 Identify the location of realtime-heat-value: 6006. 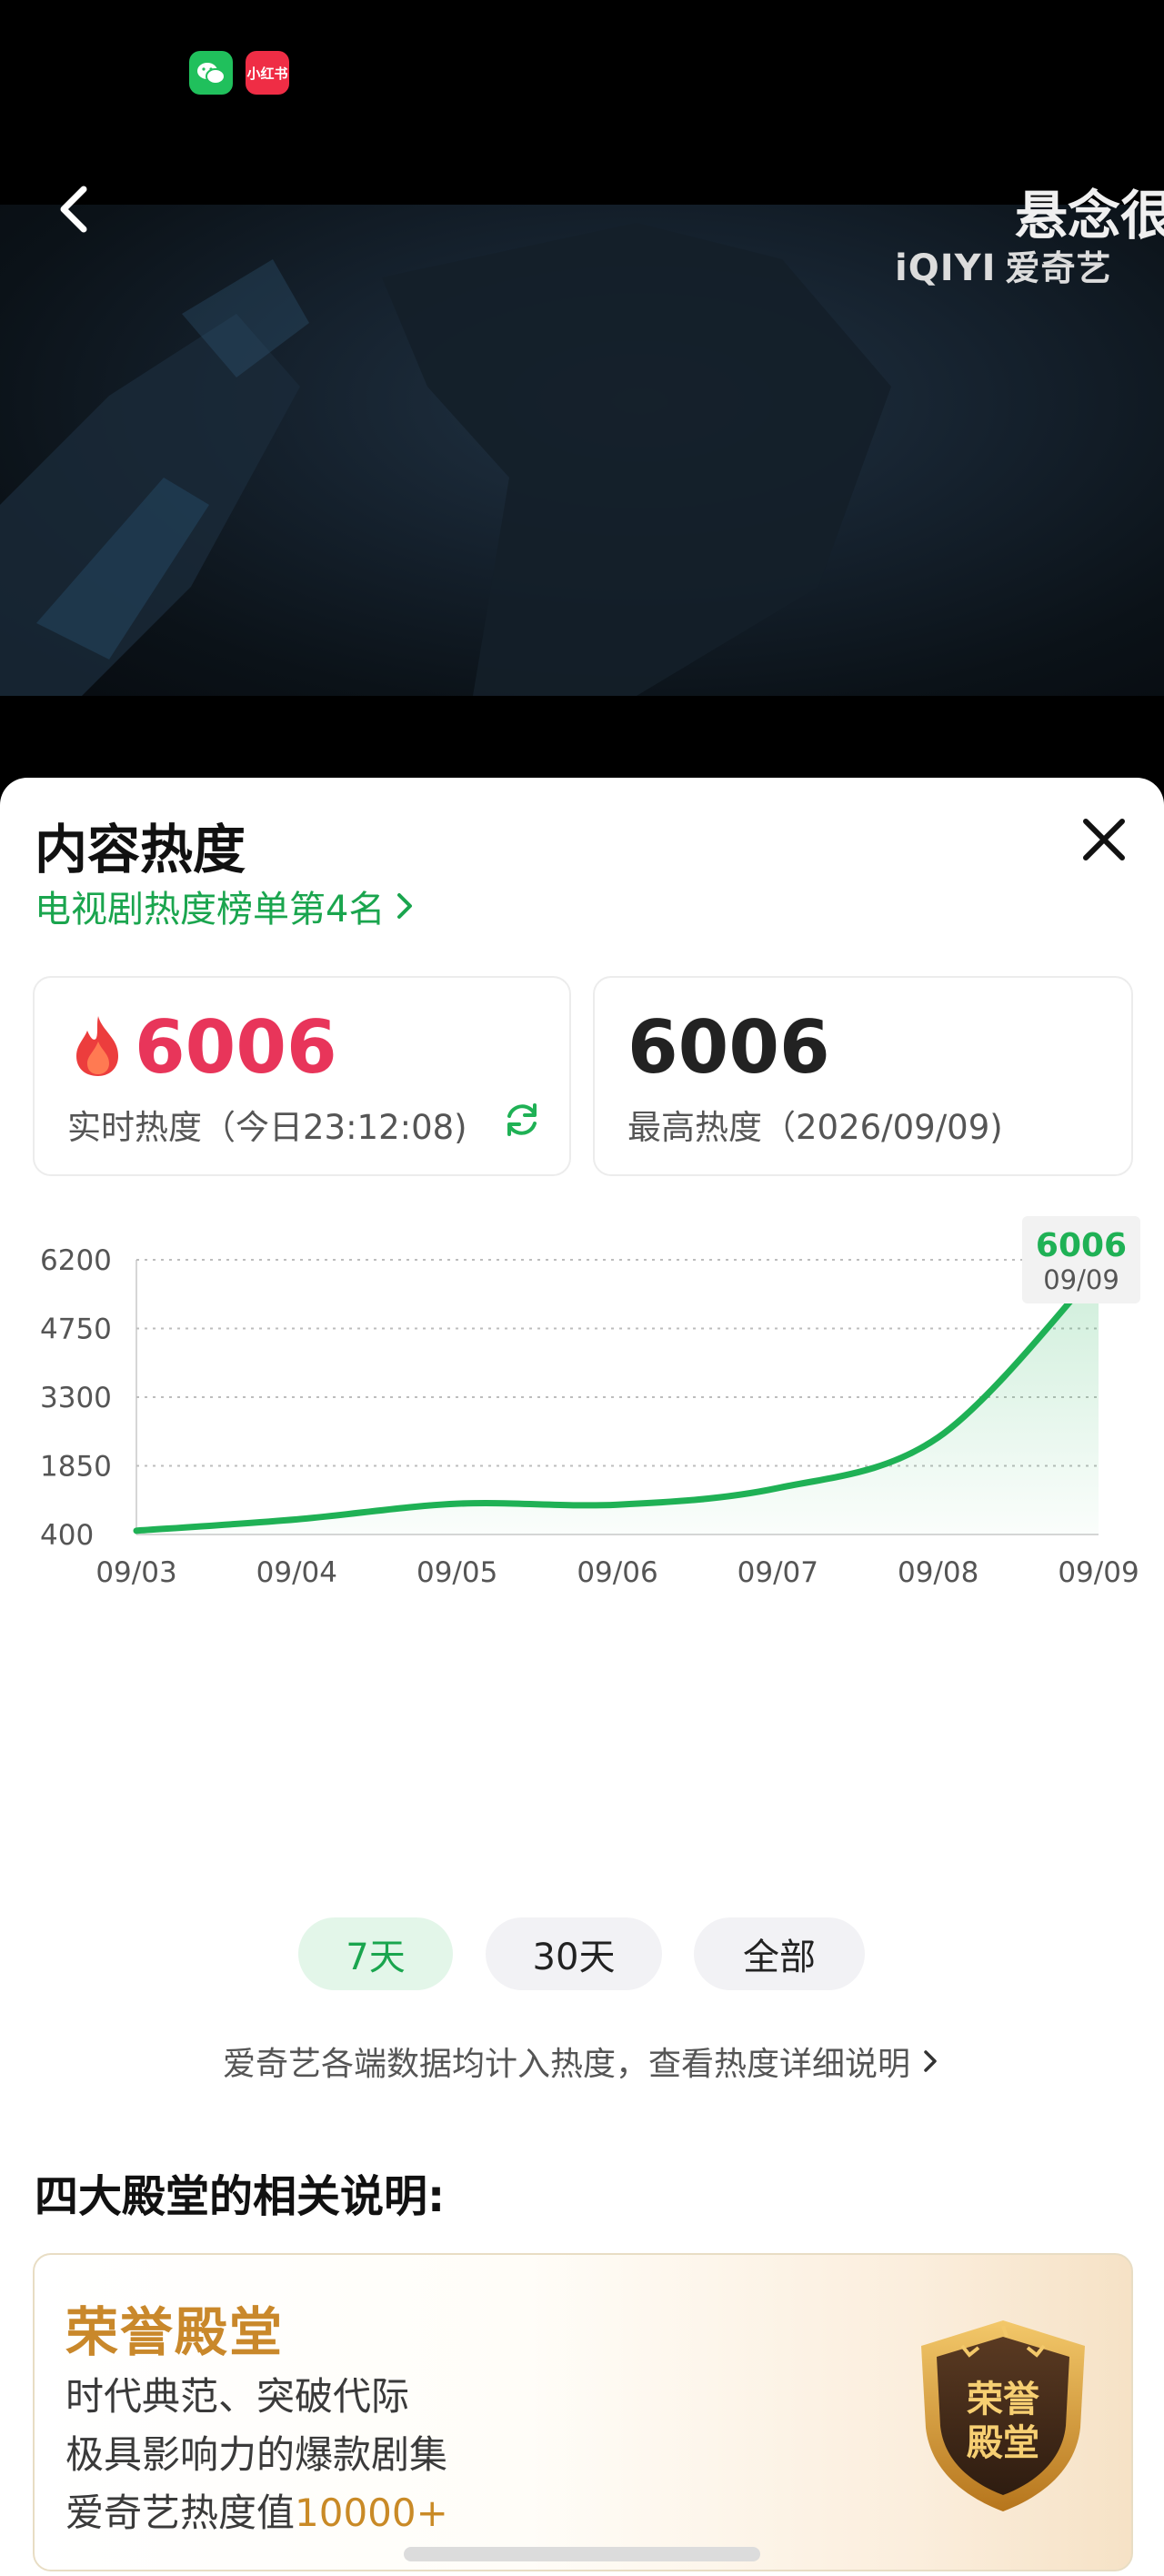
(236, 1047).